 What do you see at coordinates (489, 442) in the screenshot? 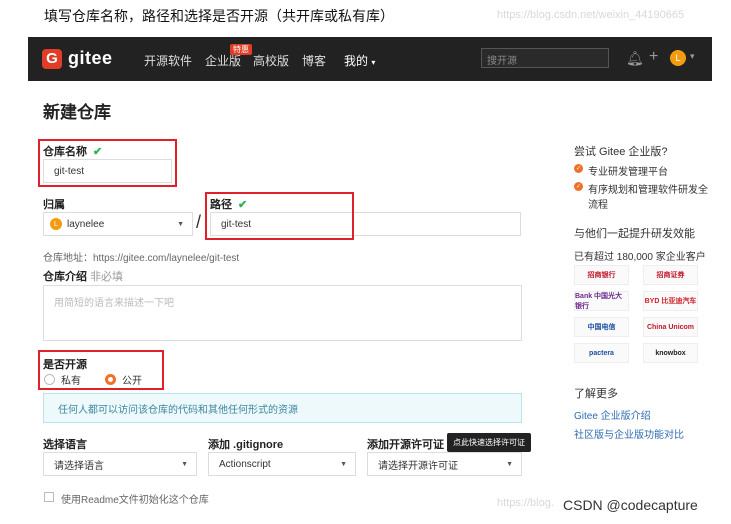
I see `license-tooltip: 点此快速选择许可证` at bounding box center [489, 442].